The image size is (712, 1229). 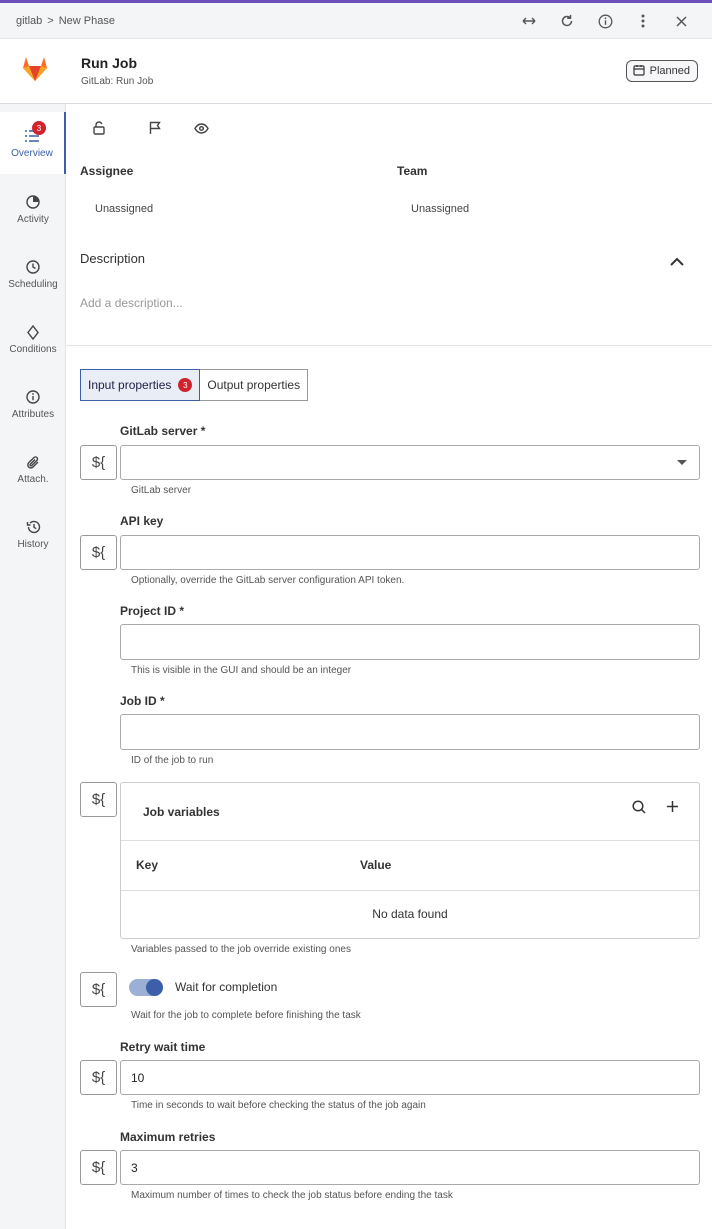 I want to click on breadcrumb-current: New Phase, so click(x=87, y=21).